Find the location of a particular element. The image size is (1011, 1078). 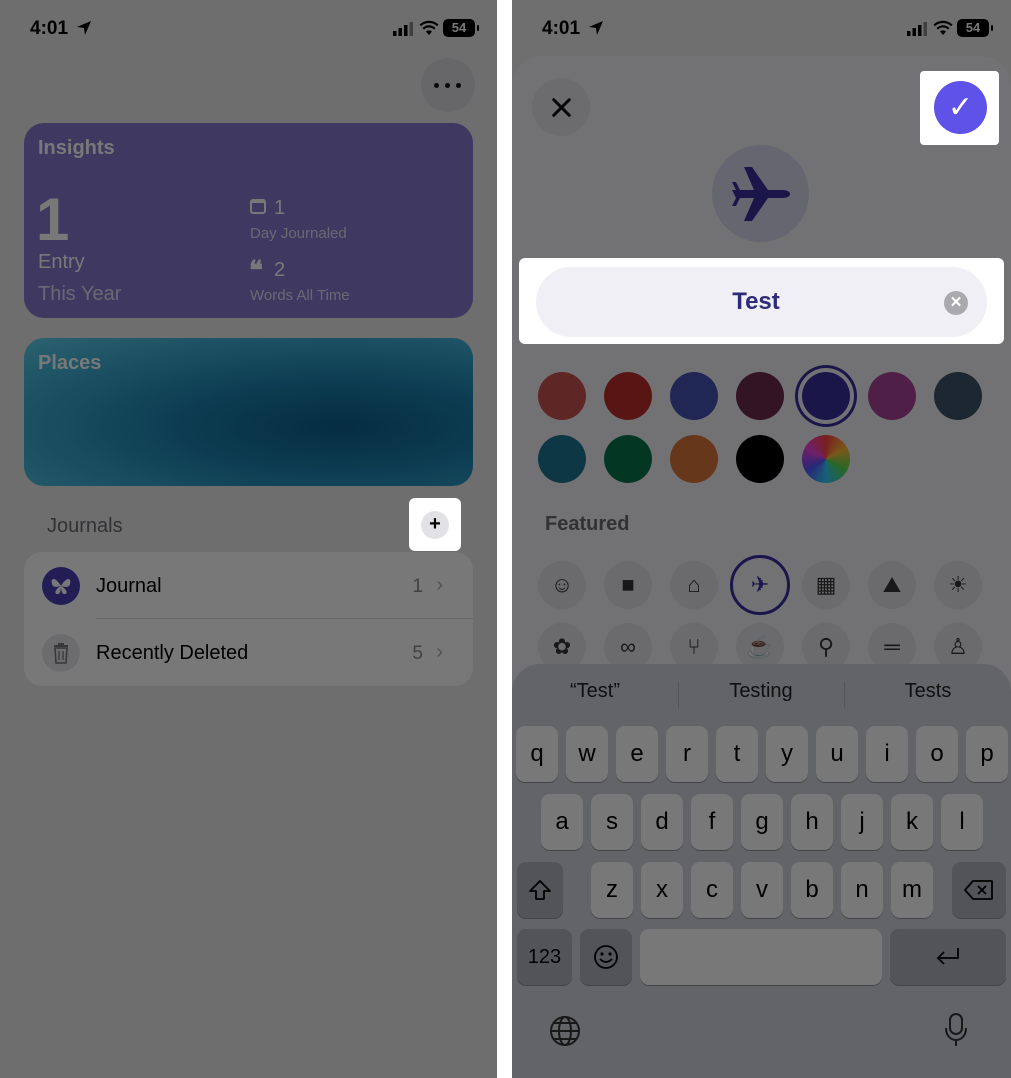

clear-text-button: ✕ is located at coordinates (956, 303).